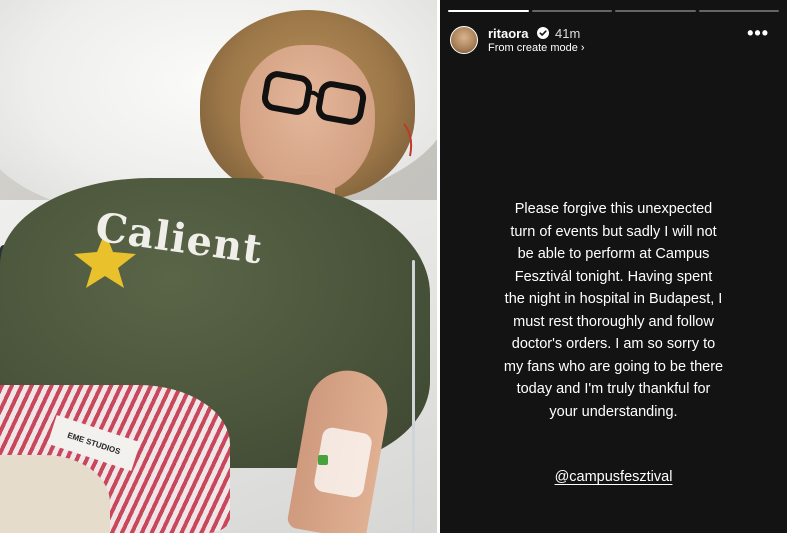 This screenshot has height=533, width=800. What do you see at coordinates (613, 344) in the screenshot?
I see `message-line: doctor's orders. I am so sorry to` at bounding box center [613, 344].